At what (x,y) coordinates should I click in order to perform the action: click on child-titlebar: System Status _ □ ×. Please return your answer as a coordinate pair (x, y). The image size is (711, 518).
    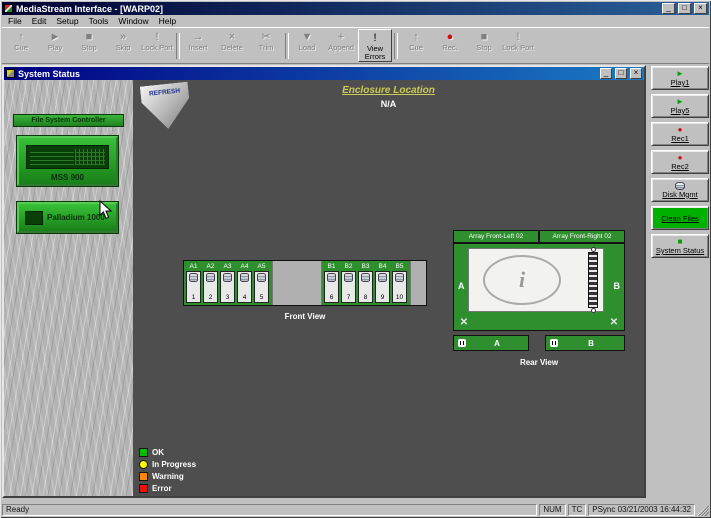
    Looking at the image, I should click on (324, 73).